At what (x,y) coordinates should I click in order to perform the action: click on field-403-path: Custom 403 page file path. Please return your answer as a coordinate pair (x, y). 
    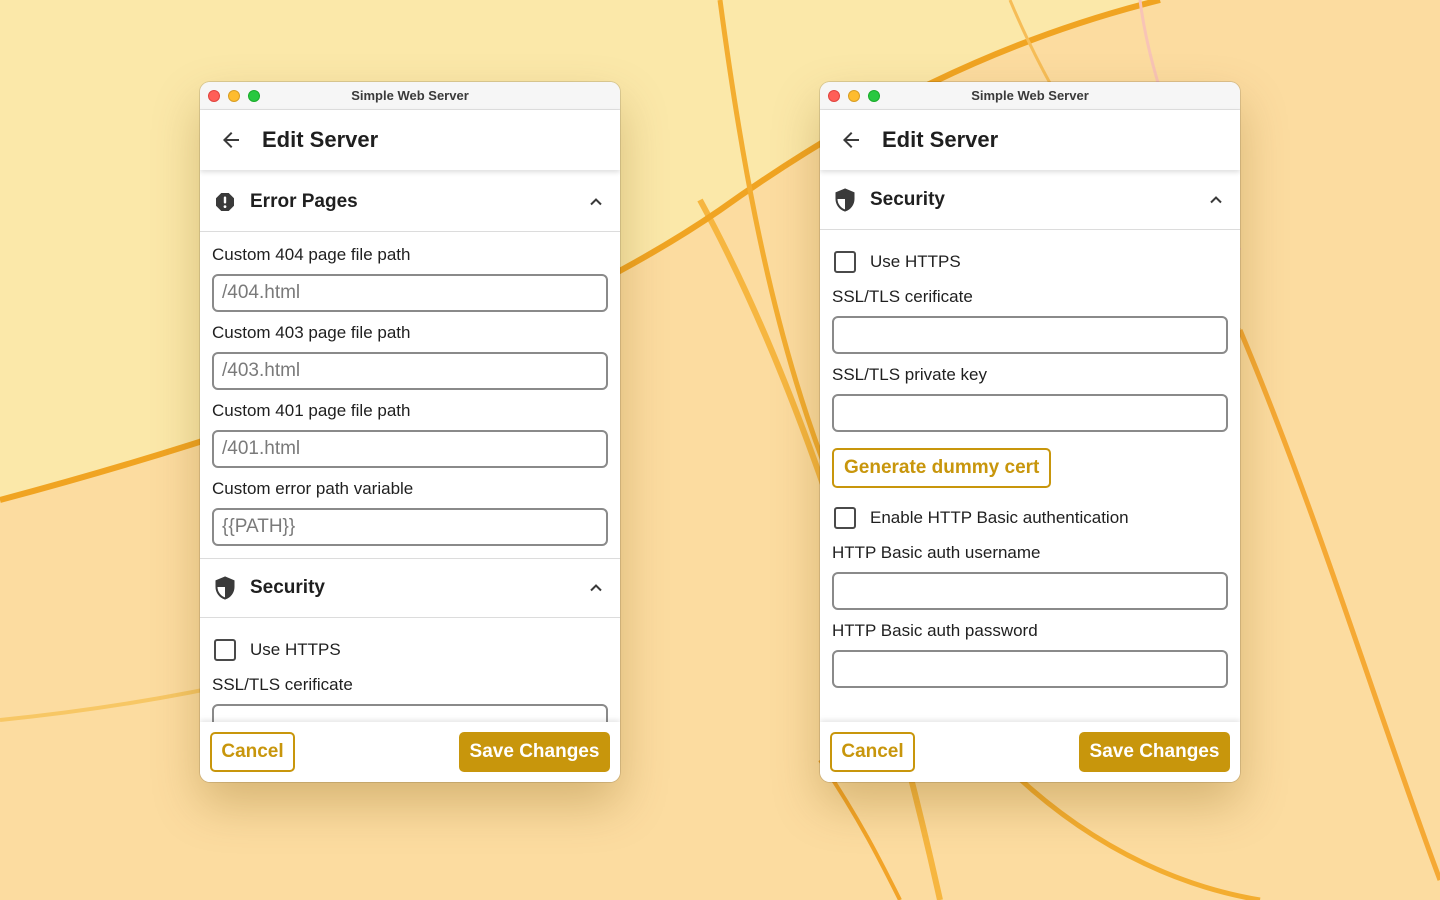
    Looking at the image, I should click on (410, 356).